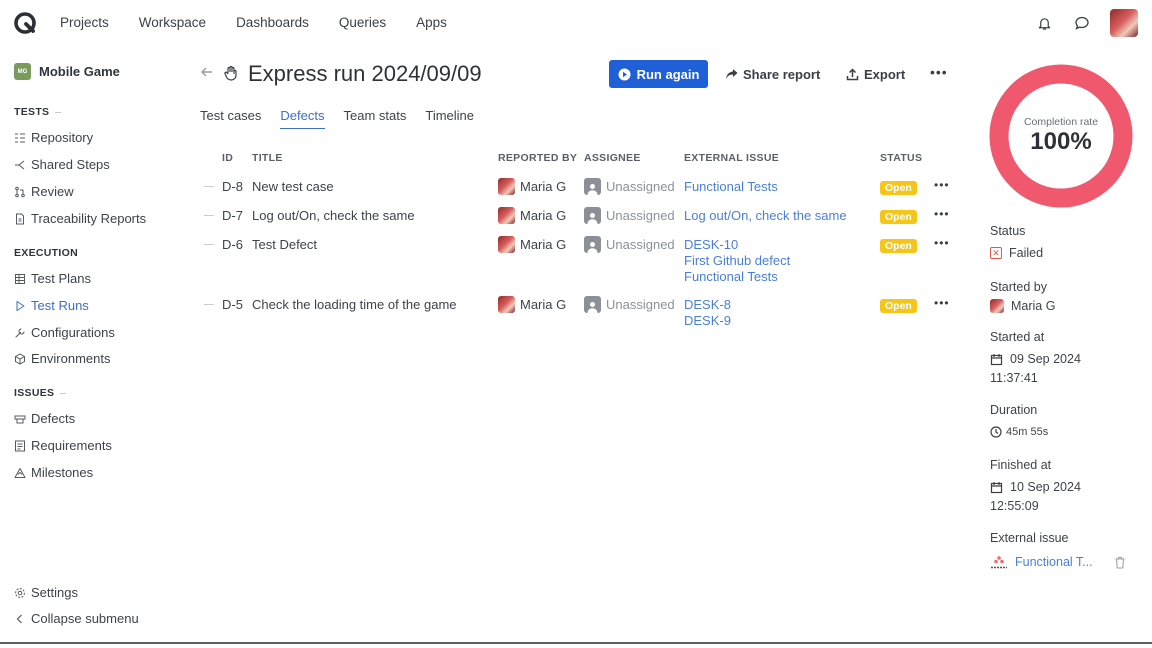  What do you see at coordinates (60, 305) in the screenshot?
I see `sidebar-item-label: Test Runs` at bounding box center [60, 305].